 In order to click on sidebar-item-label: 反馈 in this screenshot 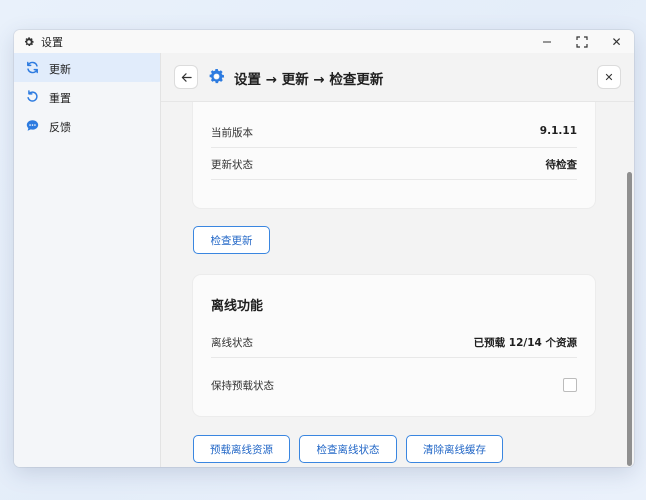, I will do `click(60, 127)`.